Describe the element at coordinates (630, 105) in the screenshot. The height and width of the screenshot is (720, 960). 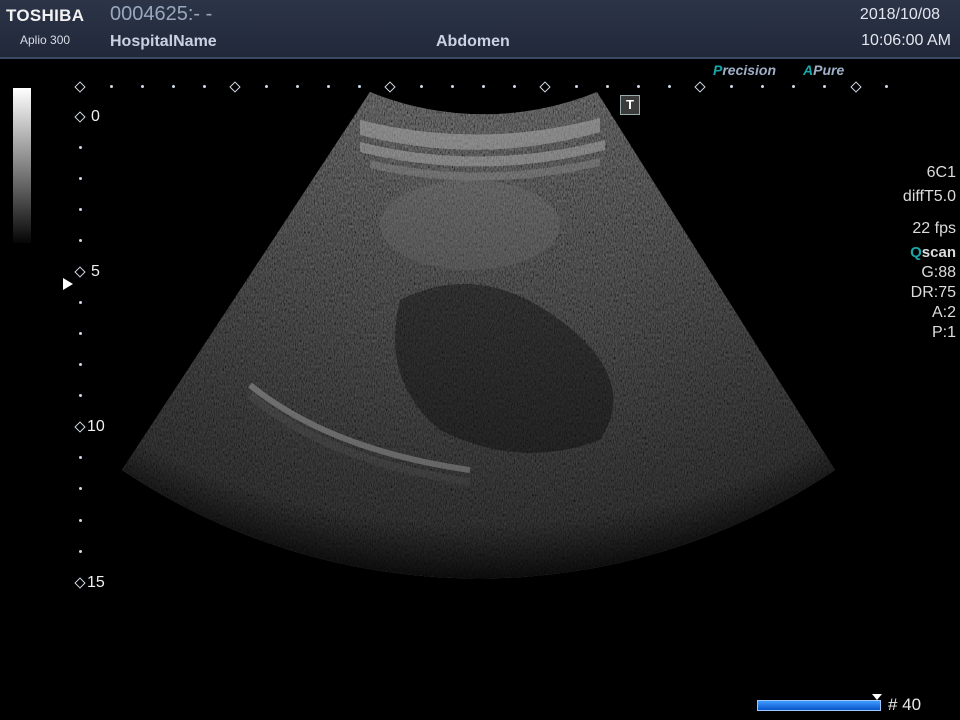
I see `transducer-orientation-icon: T` at that location.